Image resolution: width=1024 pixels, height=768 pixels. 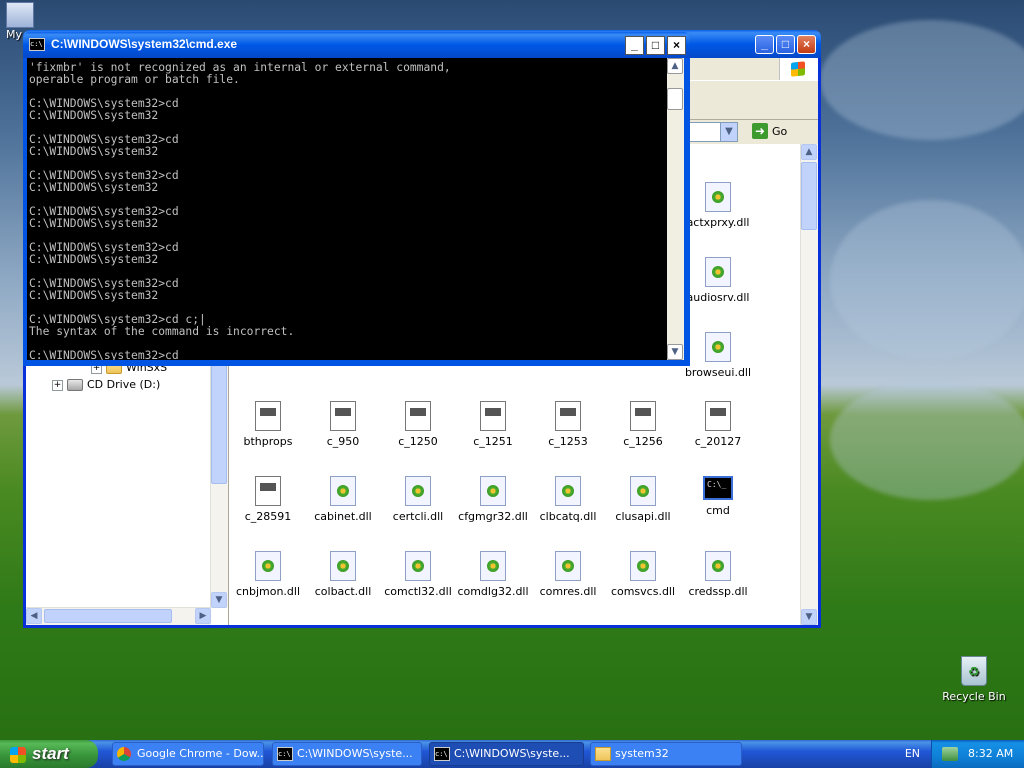 I want to click on file-item: browseui.dll, so click(x=718, y=355).